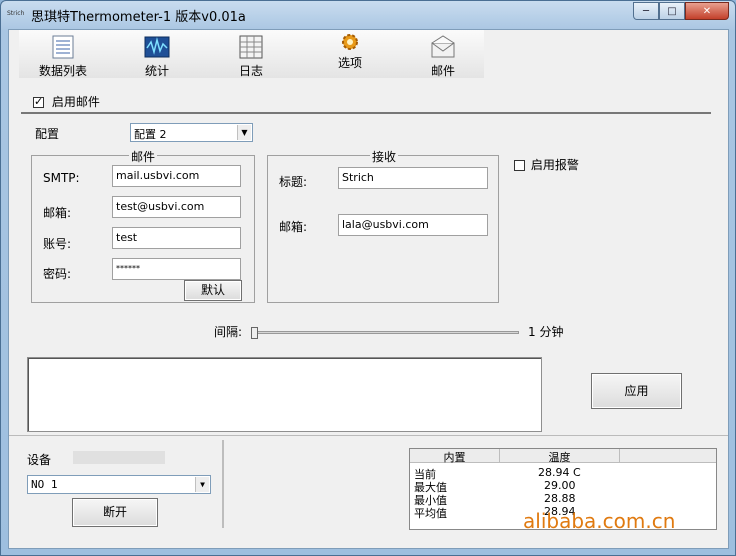 This screenshot has height=556, width=736. I want to click on toolbar-log: 日志, so click(251, 56).